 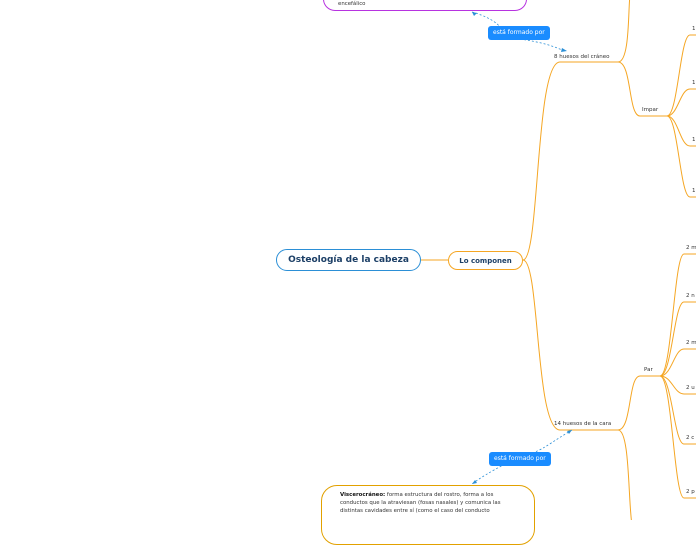 I want to click on connector-cara-down, so click(x=624, y=474).